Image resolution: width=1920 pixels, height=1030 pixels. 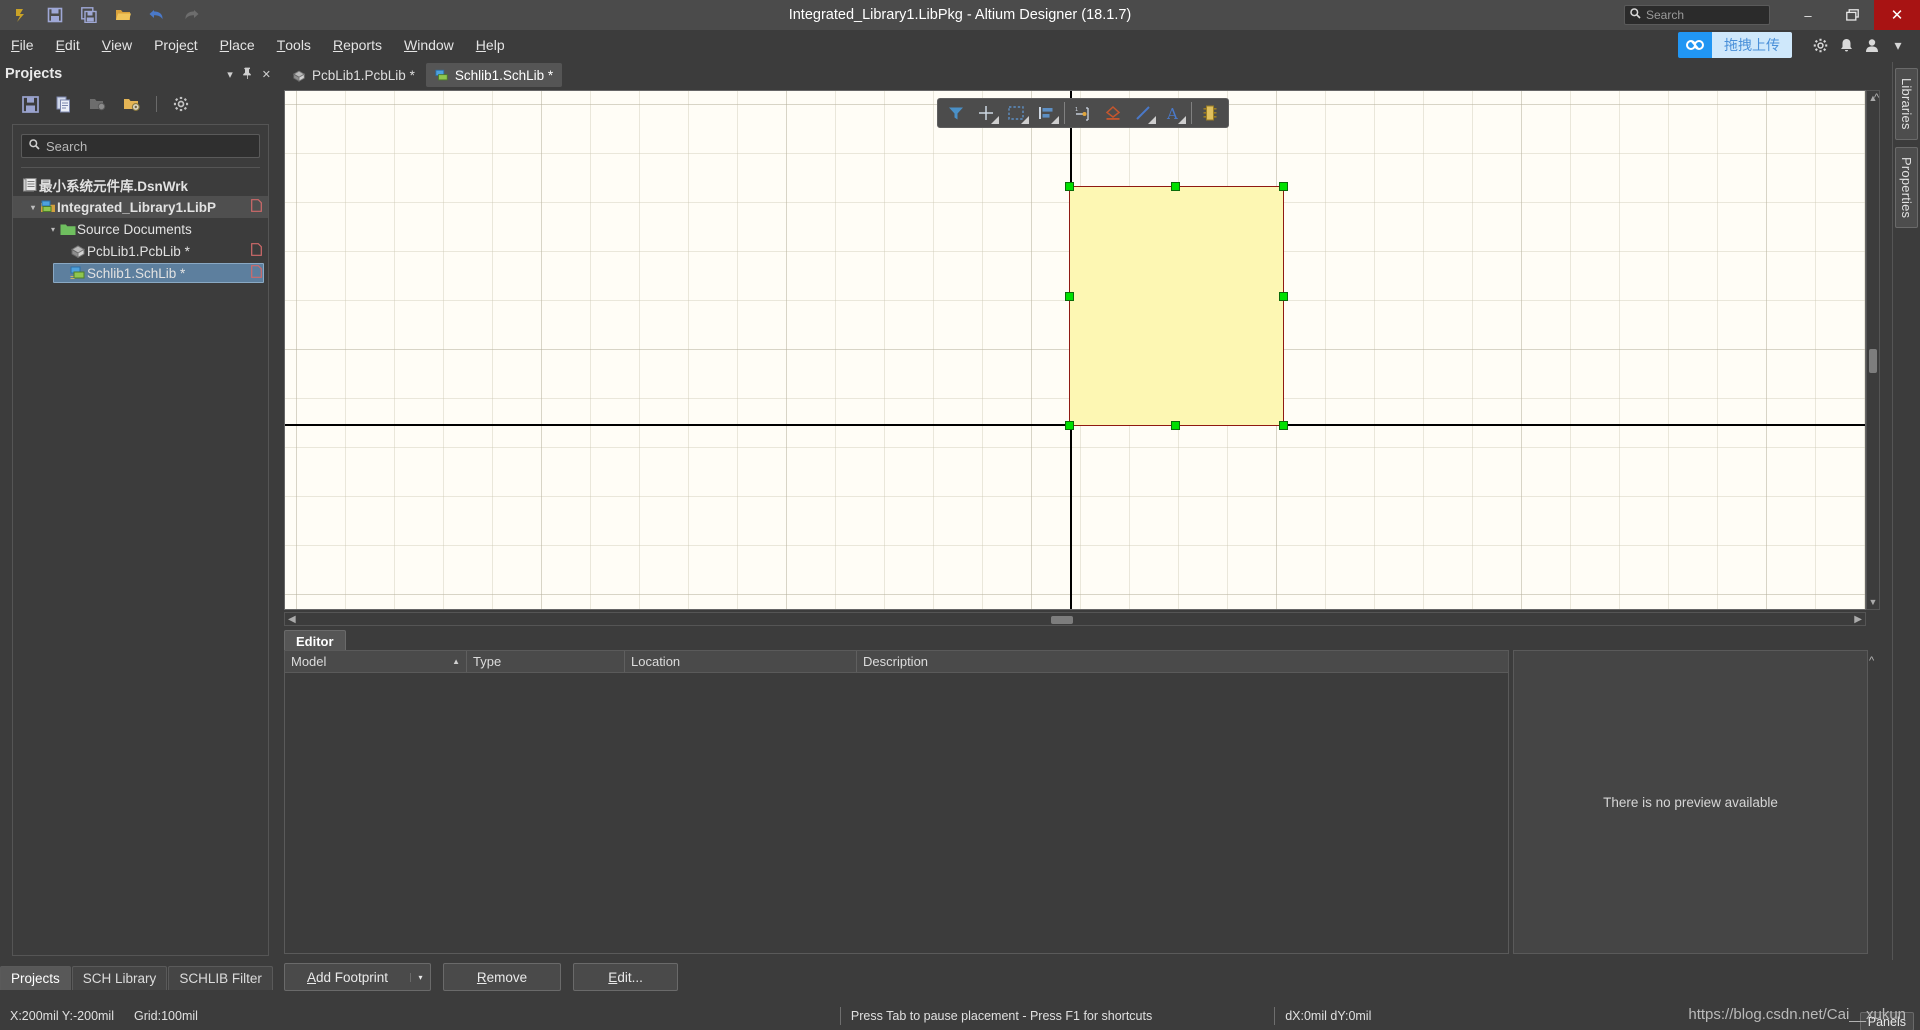 I want to click on panel-tab-projects: Projects, so click(x=35, y=978).